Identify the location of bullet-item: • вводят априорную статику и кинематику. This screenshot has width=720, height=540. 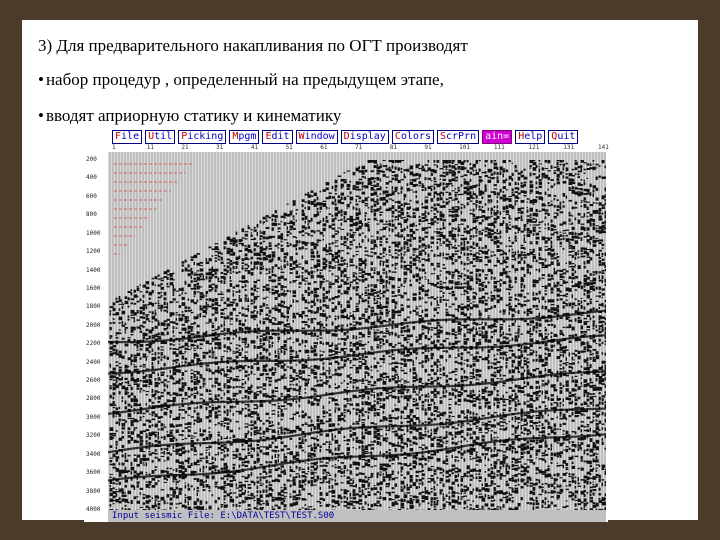
(189, 116).